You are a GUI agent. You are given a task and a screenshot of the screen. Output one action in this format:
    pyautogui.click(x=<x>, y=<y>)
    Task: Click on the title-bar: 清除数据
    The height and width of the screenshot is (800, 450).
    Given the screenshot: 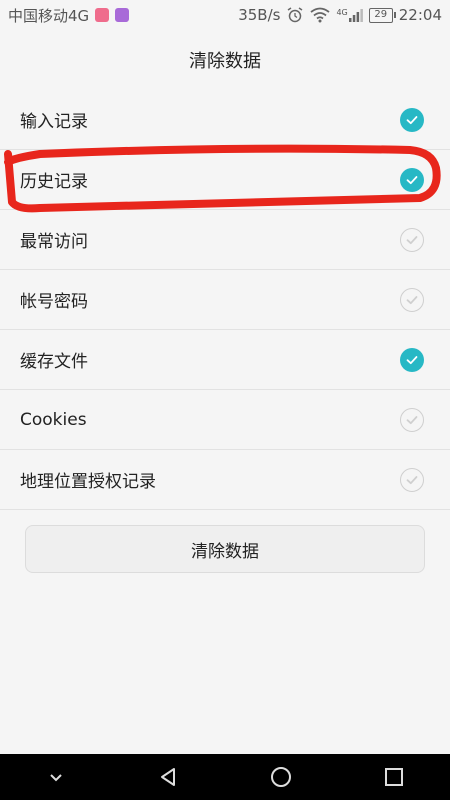 What is the action you would take?
    pyautogui.click(x=225, y=60)
    